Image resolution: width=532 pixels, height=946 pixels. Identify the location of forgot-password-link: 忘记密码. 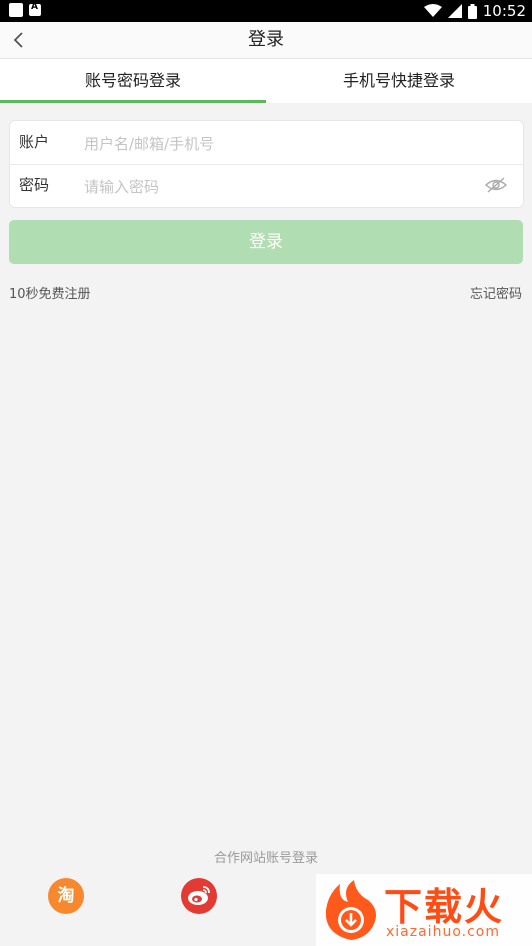
(496, 292).